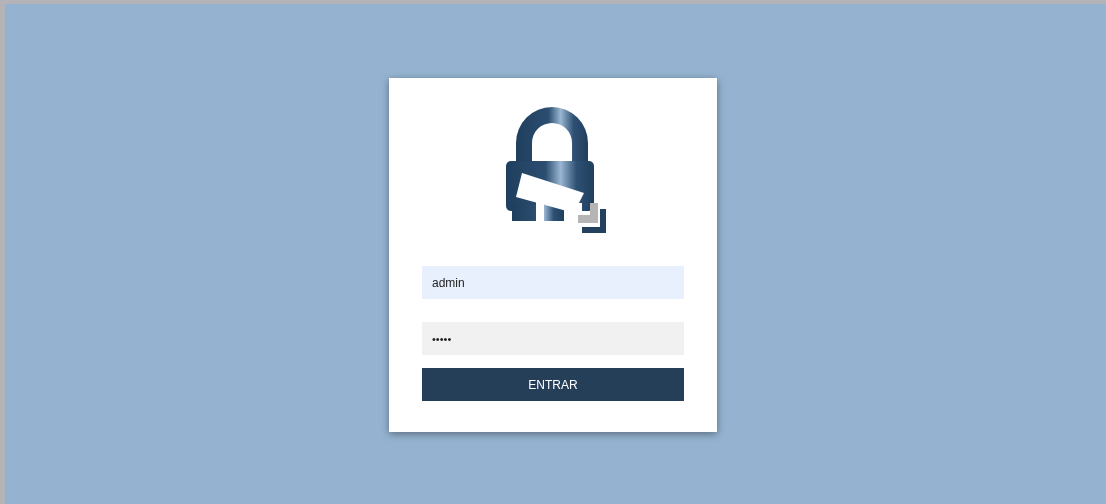  What do you see at coordinates (553, 384) in the screenshot?
I see `login-button: ENTRAR` at bounding box center [553, 384].